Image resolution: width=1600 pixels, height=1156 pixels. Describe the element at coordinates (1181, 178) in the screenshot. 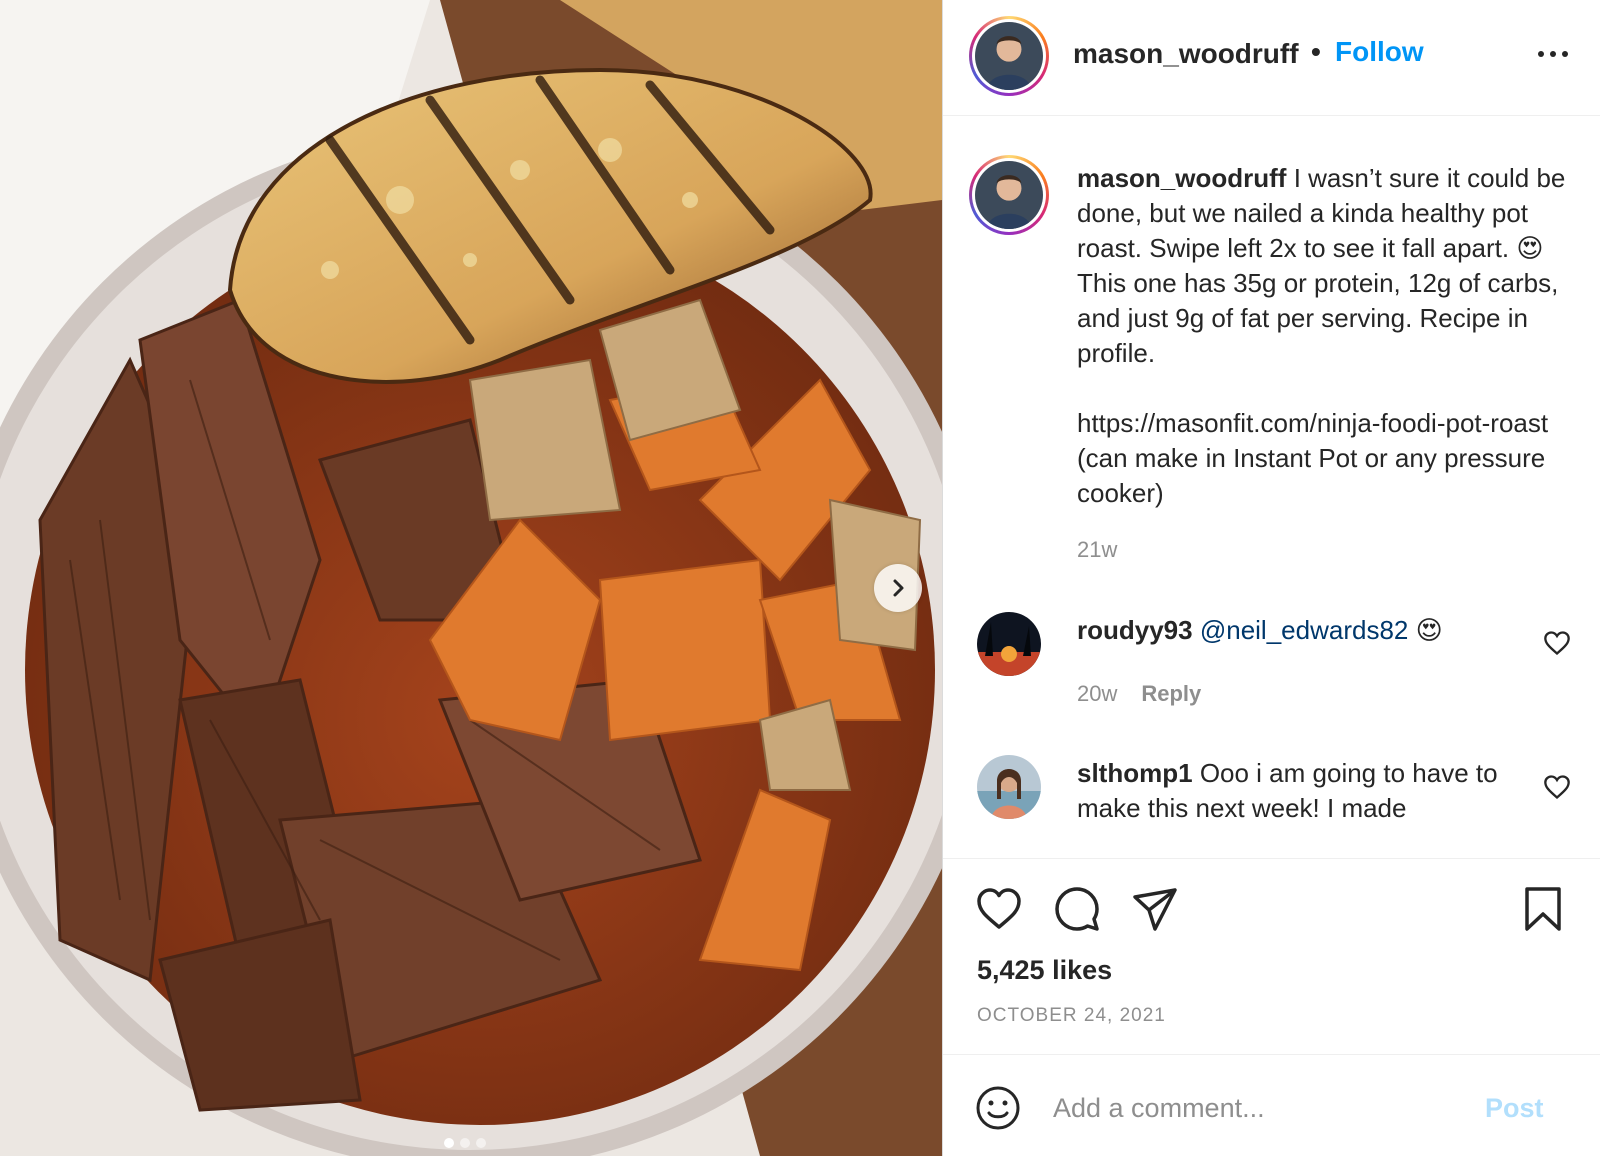

I see `caption-username: mason_woodruff` at that location.